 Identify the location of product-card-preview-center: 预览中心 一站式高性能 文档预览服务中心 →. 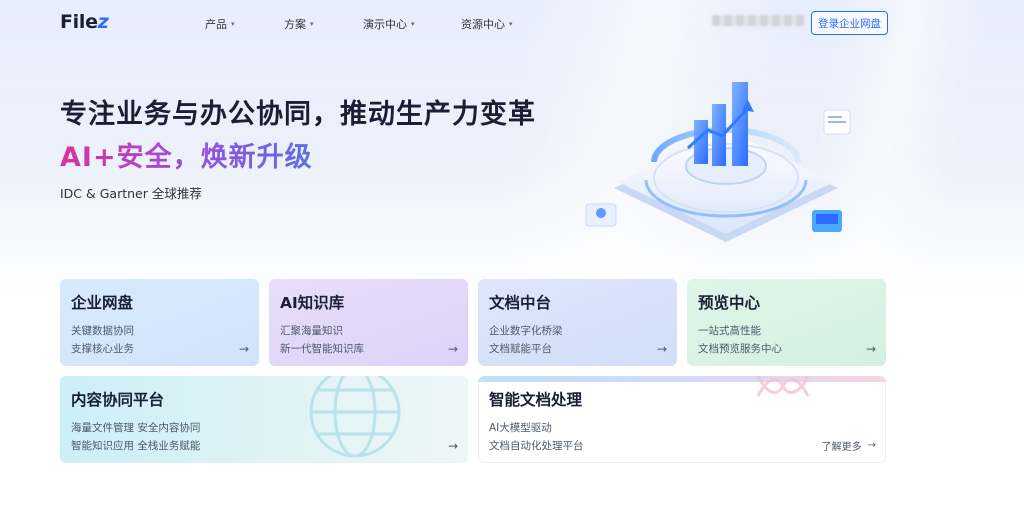
(786, 322).